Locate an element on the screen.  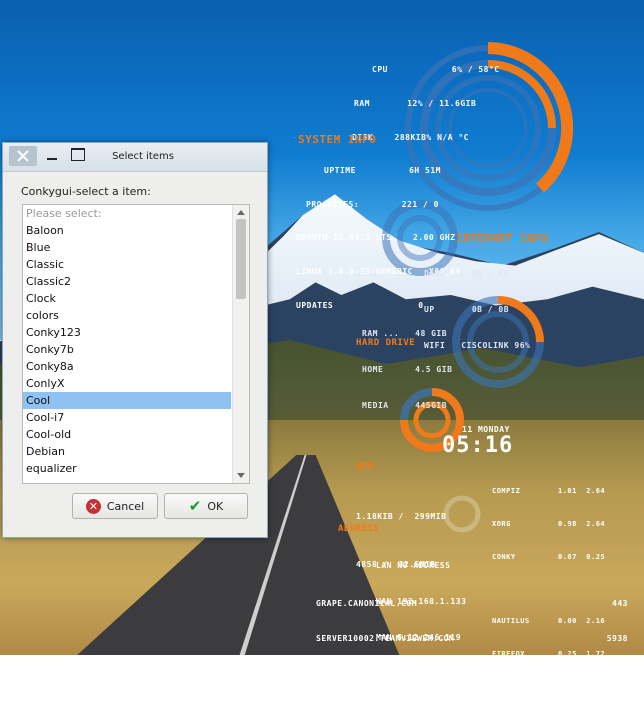
list-item: Cool is located at coordinates (127, 400).